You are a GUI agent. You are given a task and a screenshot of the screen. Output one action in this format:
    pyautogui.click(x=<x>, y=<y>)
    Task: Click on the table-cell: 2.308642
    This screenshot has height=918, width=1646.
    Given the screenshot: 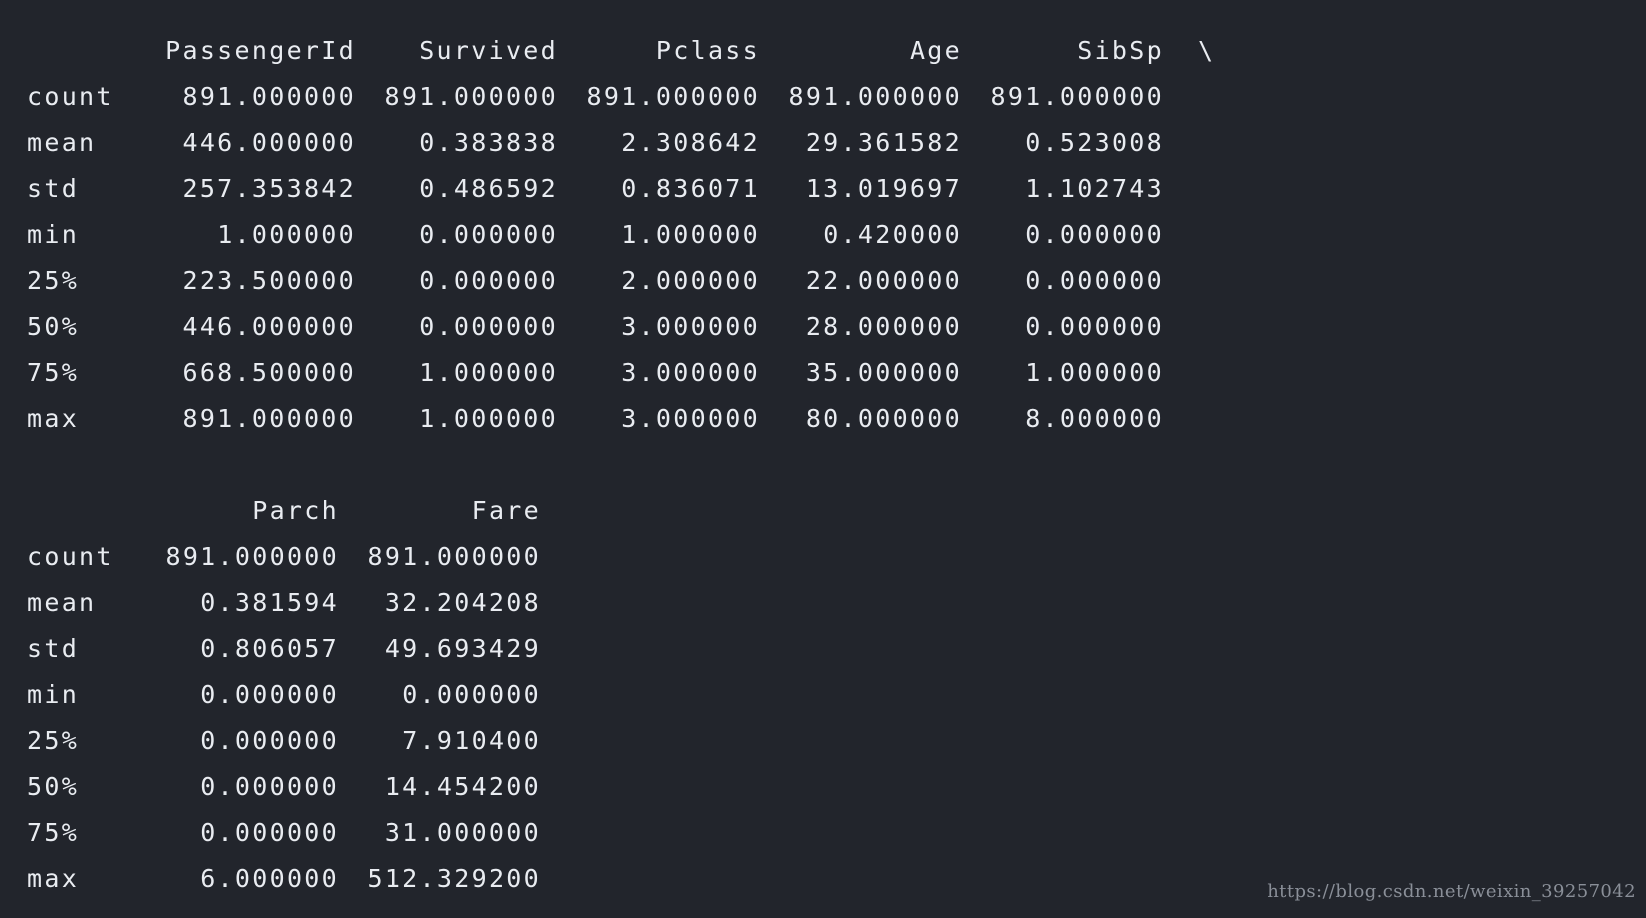 What is the action you would take?
    pyautogui.click(x=690, y=142)
    